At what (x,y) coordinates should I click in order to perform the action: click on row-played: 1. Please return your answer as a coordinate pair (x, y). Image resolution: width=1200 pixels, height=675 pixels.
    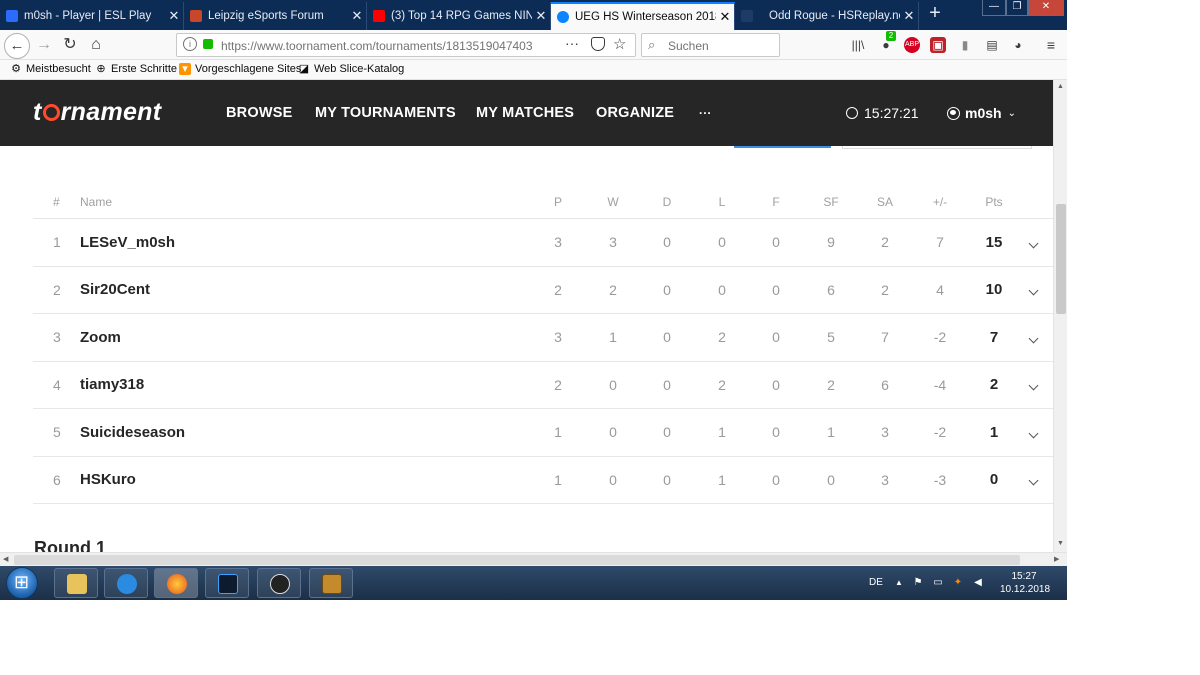
    Looking at the image, I should click on (558, 432).